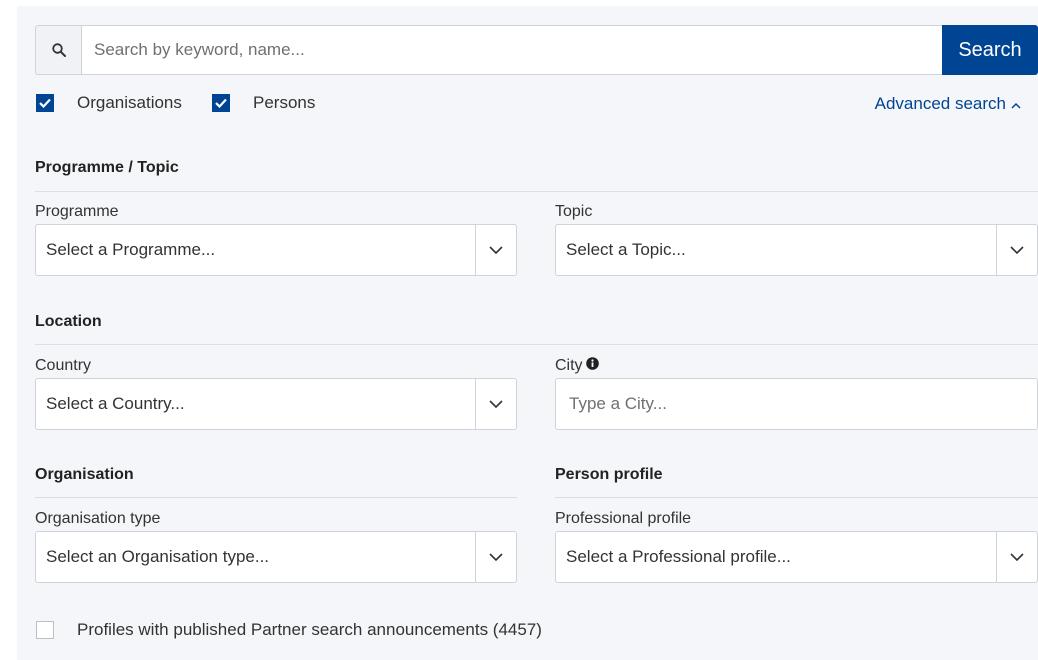 The width and height of the screenshot is (1038, 660). Describe the element at coordinates (221, 103) in the screenshot. I see `persons-checkbox` at that location.